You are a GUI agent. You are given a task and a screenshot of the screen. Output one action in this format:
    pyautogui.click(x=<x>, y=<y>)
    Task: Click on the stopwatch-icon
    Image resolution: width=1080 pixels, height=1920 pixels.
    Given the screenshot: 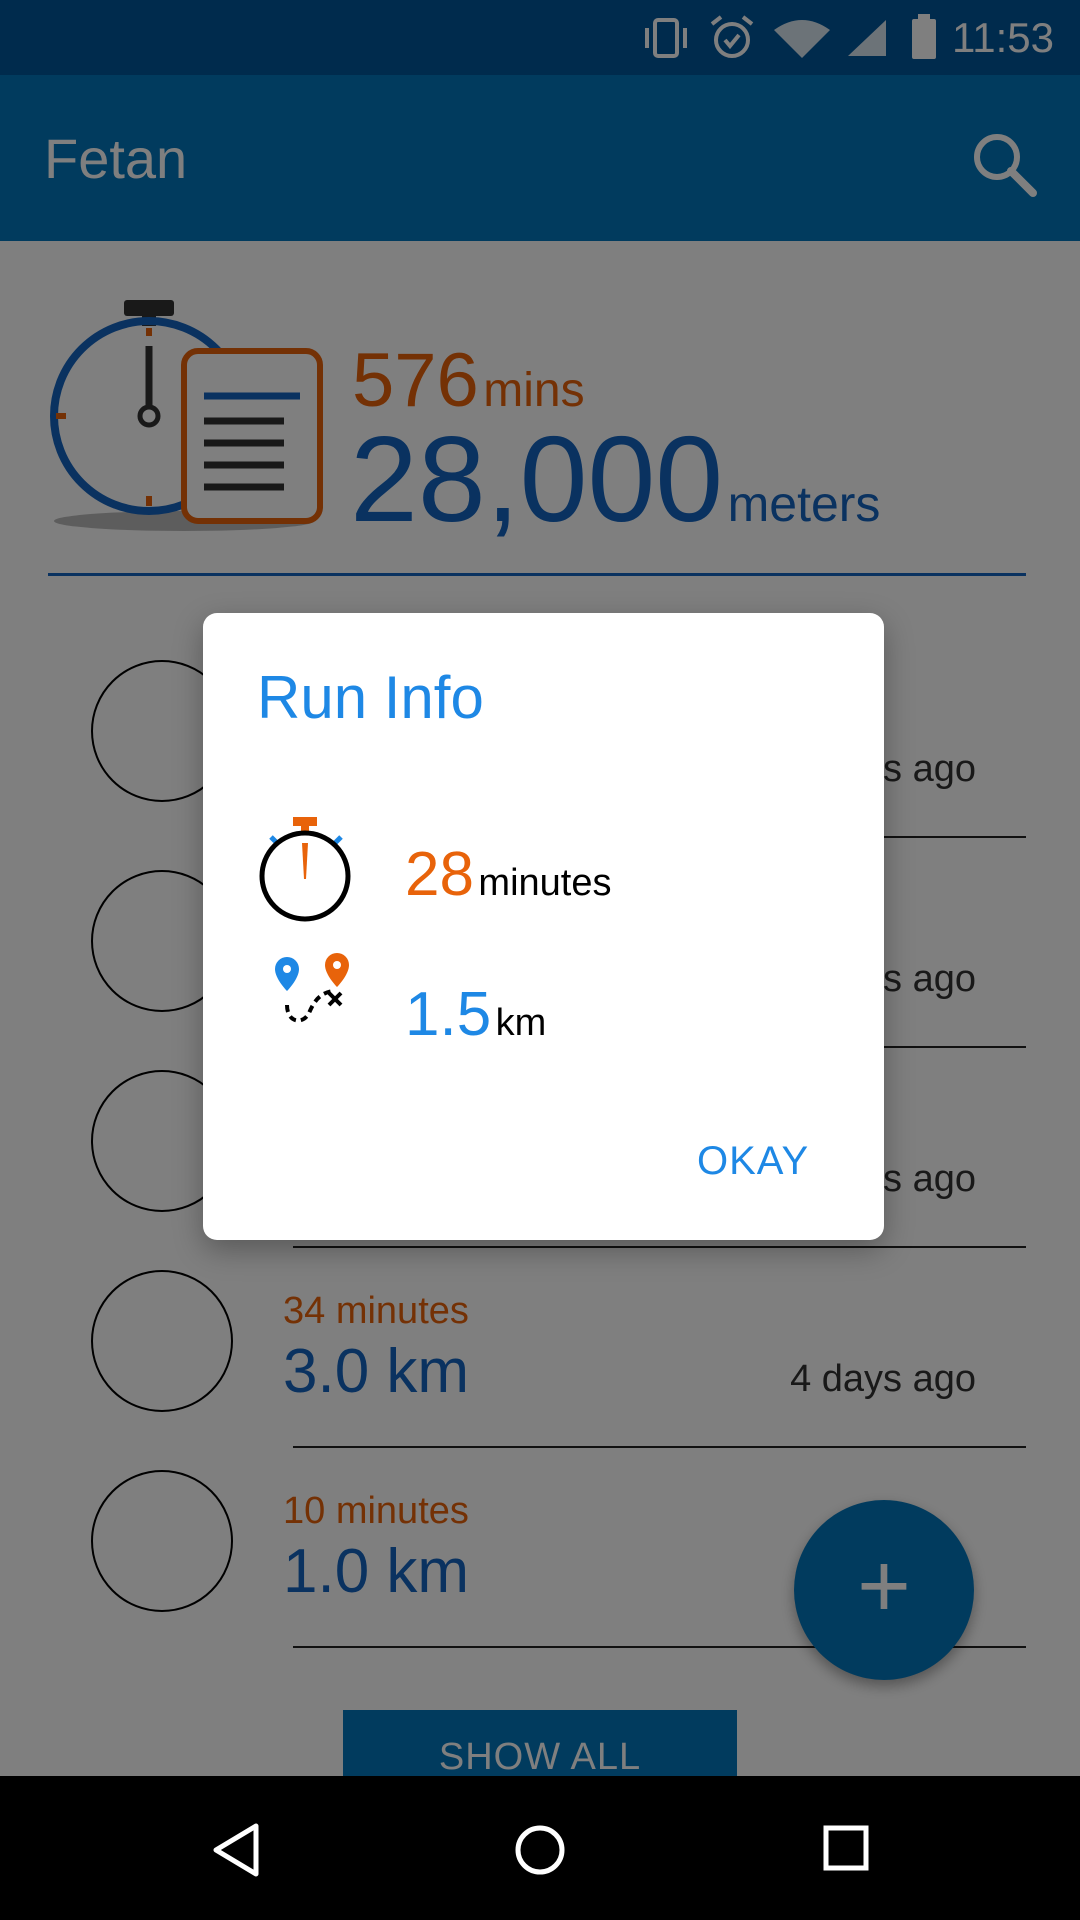 What is the action you would take?
    pyautogui.click(x=305, y=869)
    